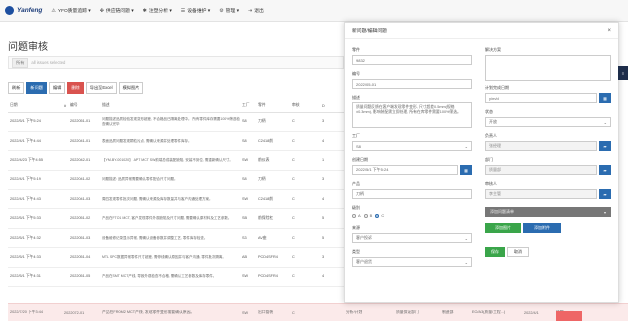 This screenshot has height=323, width=628. Describe the element at coordinates (377, 215) in the screenshot. I see `radio-c` at that location.